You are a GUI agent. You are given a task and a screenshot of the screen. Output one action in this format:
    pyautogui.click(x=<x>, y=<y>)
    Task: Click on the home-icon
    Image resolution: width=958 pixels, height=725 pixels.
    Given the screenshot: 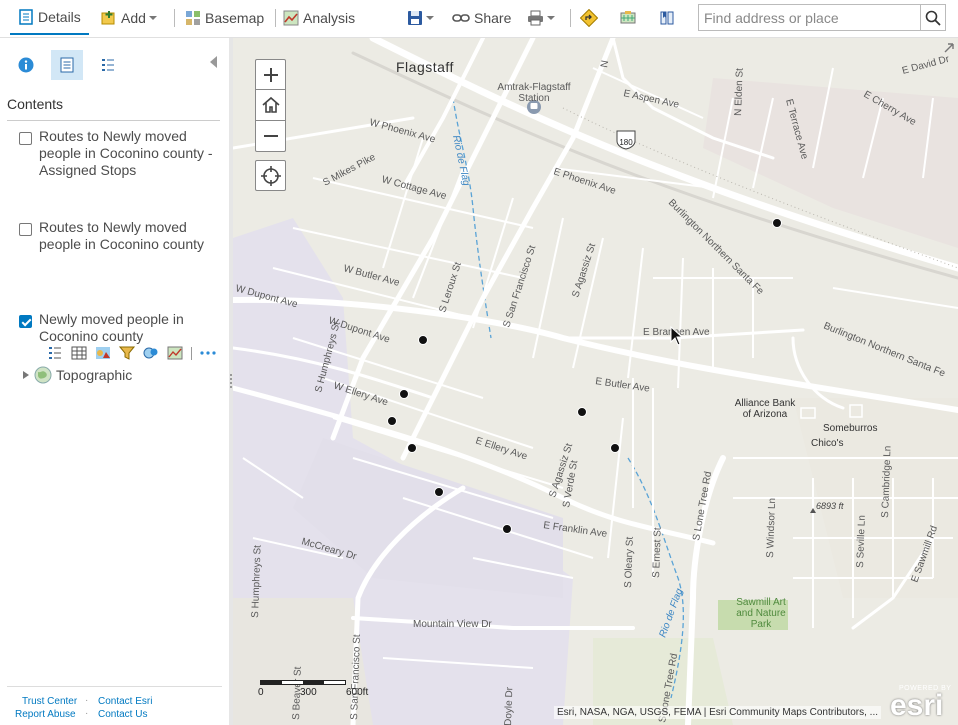 What is the action you would take?
    pyautogui.click(x=270, y=104)
    